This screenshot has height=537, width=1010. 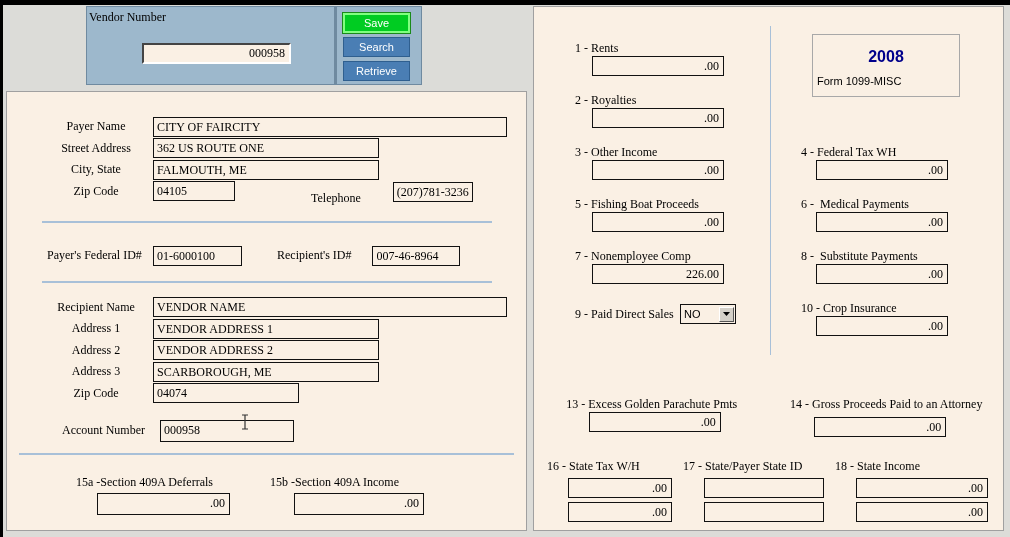 I want to click on field-label: 16 - State Tax W/H, so click(x=594, y=466).